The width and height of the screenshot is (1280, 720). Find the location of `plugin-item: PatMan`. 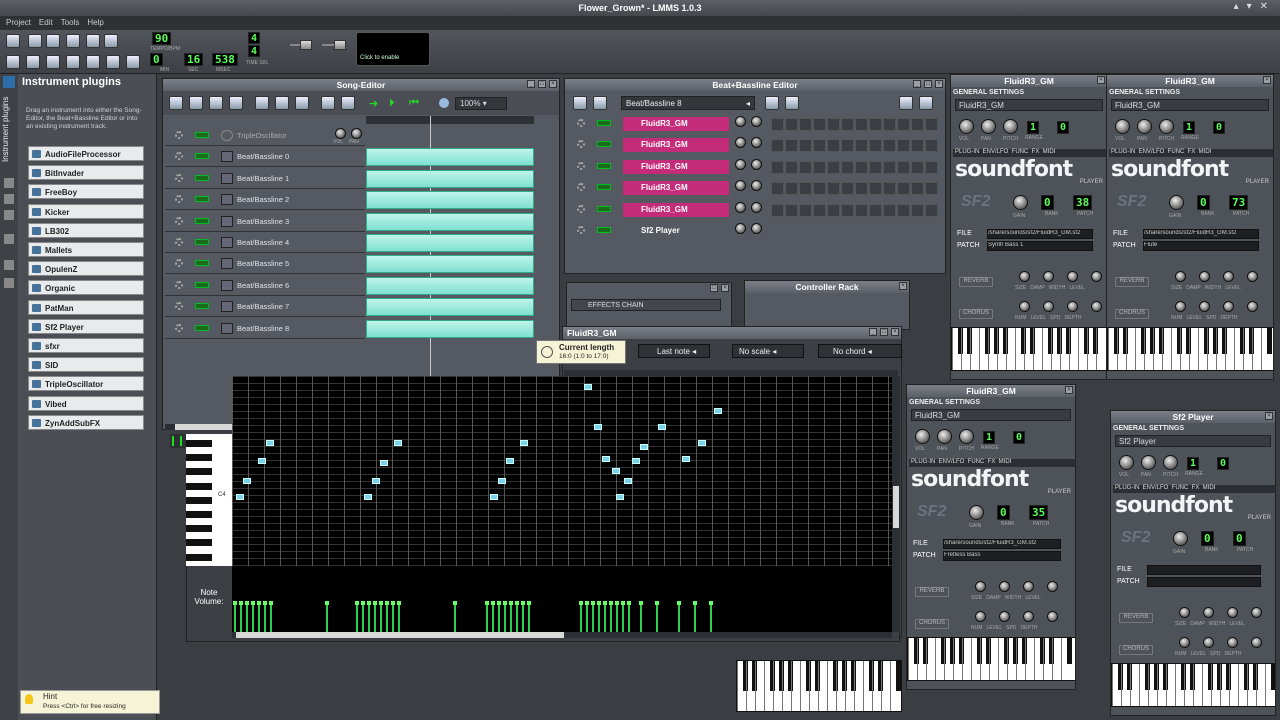

plugin-item: PatMan is located at coordinates (86, 307).